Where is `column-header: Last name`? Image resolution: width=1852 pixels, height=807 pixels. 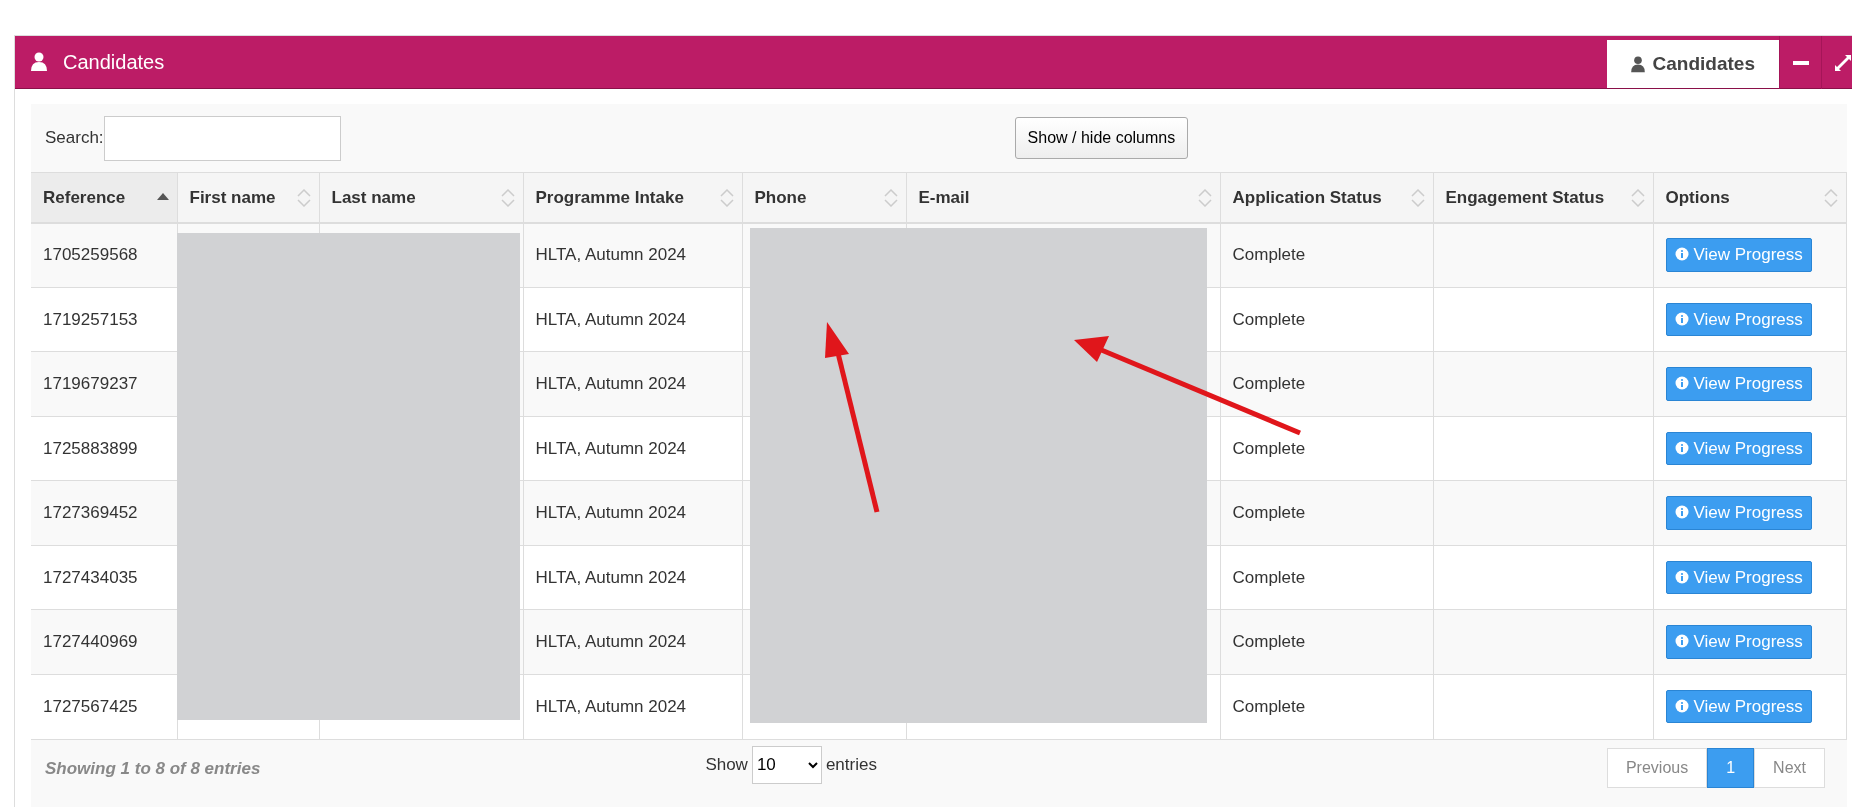 column-header: Last name is located at coordinates (421, 197).